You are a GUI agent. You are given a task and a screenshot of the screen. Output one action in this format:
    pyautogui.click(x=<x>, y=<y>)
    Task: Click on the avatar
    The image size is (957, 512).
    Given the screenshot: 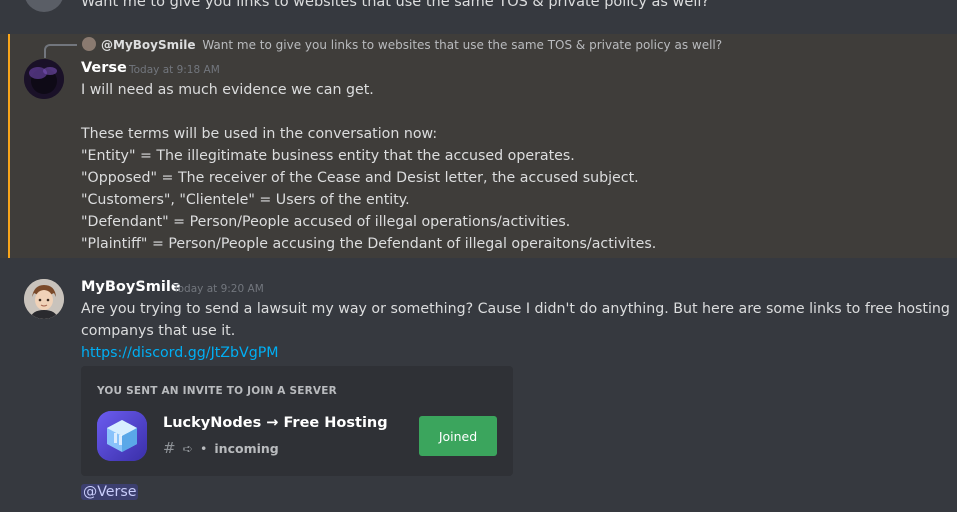 What is the action you would take?
    pyautogui.click(x=44, y=6)
    